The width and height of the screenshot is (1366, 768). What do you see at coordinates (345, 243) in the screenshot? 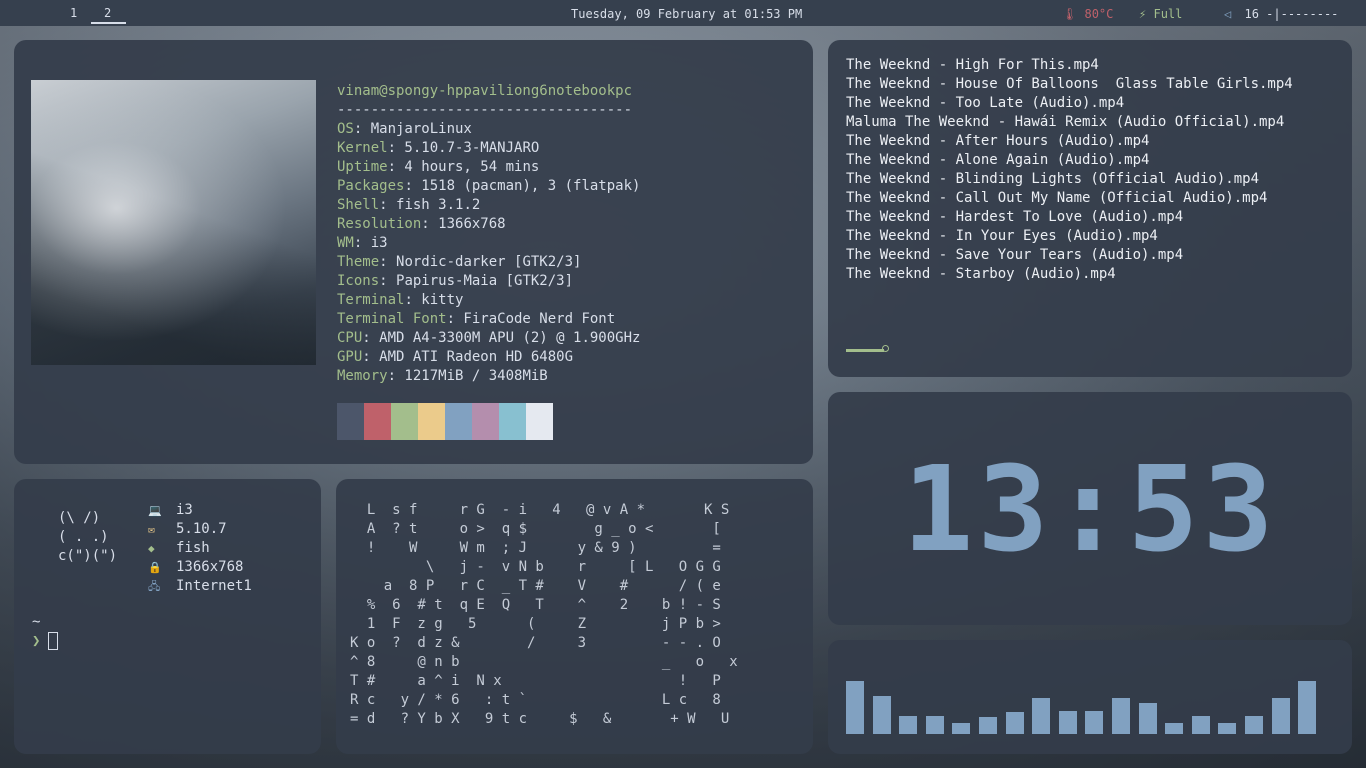
I see `info-key: WM` at bounding box center [345, 243].